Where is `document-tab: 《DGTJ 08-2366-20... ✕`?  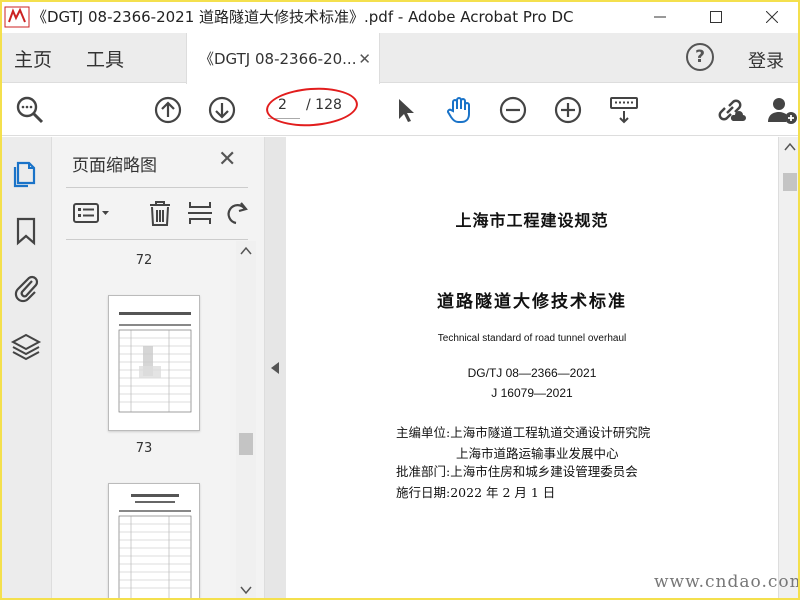
document-tab: 《DGTJ 08-2366-20... ✕ is located at coordinates (283, 58).